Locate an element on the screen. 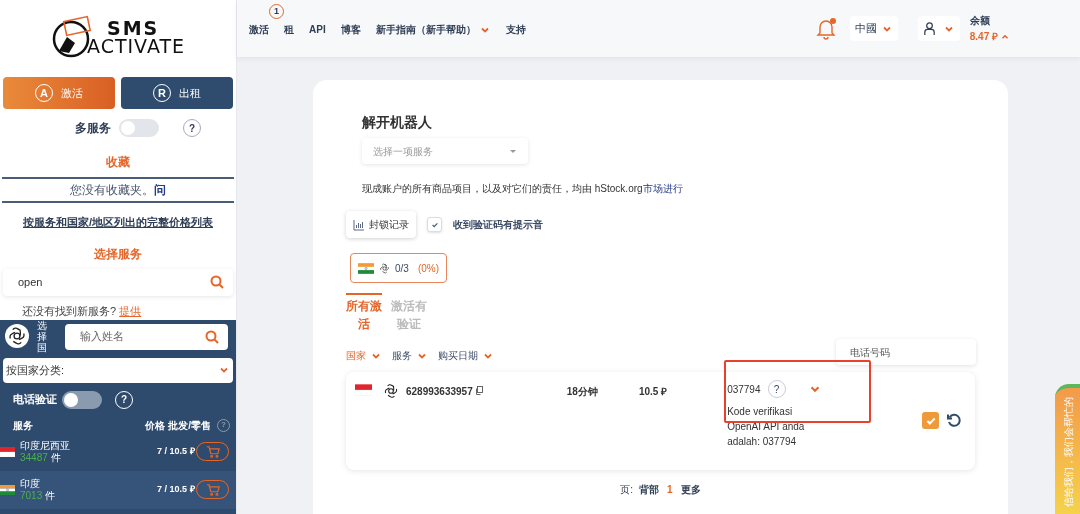  country-row: 印度 7013 件 7 / 10.5 ₽ is located at coordinates (118, 489).